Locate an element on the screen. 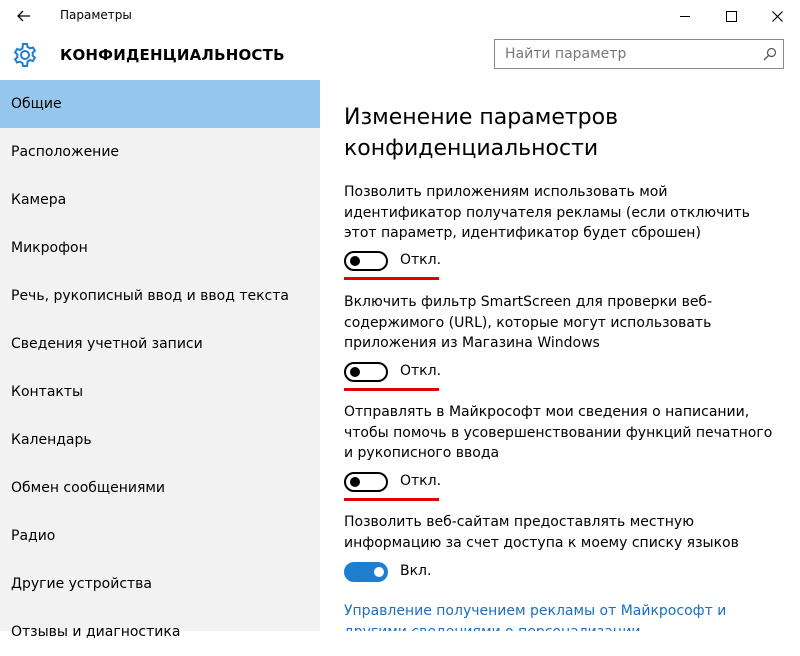 The width and height of the screenshot is (800, 656). minimize-button is located at coordinates (685, 16).